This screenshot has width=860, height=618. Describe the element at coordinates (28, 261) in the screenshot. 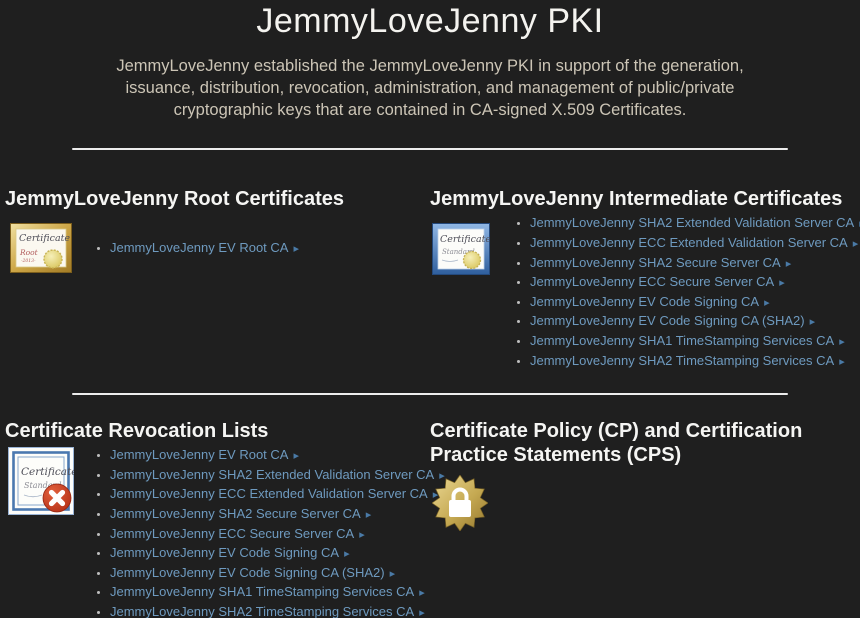

I see `svg-text: -2013-` at that location.